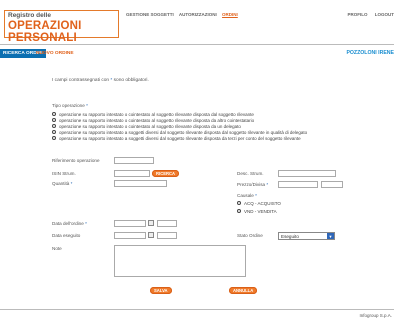 This screenshot has height=320, width=394. I want to click on data-ordine-label: Data dell'ordine *, so click(69, 223).